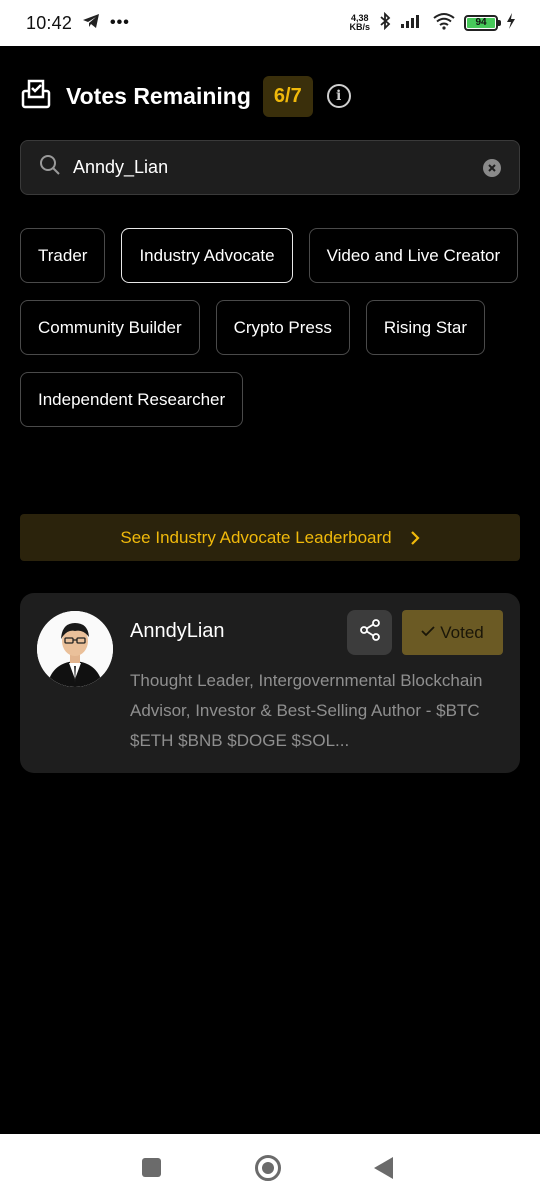 This screenshot has width=540, height=1200. I want to click on status-time: 10:42, so click(49, 22).